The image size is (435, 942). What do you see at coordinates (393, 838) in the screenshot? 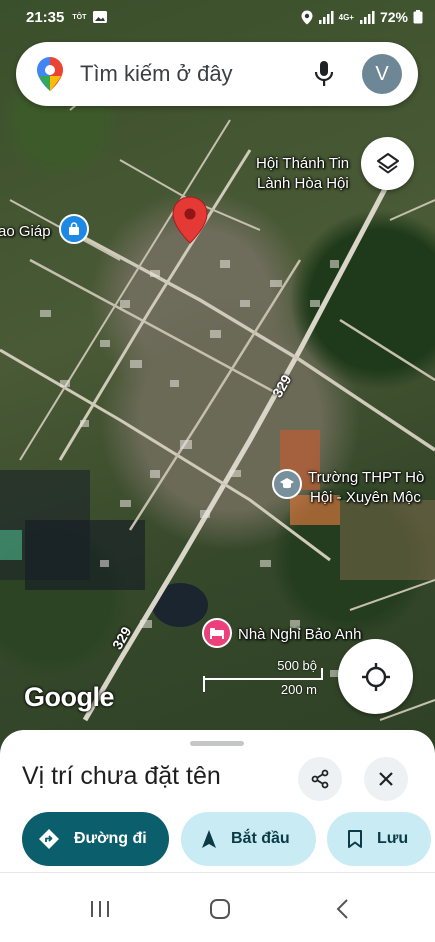
I see `save-label: Lưu` at bounding box center [393, 838].